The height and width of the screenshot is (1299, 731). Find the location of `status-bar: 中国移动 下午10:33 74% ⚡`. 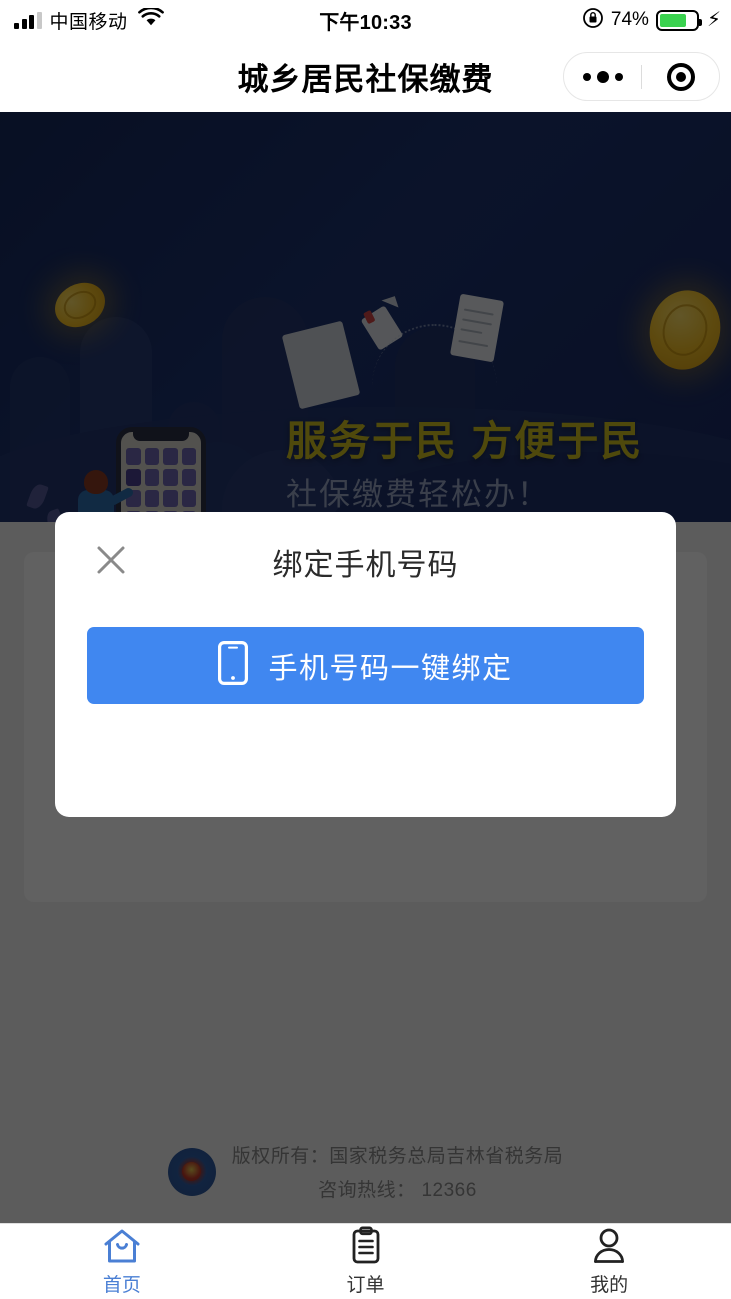

status-bar: 中国移动 下午10:33 74% ⚡ is located at coordinates (365, 20).